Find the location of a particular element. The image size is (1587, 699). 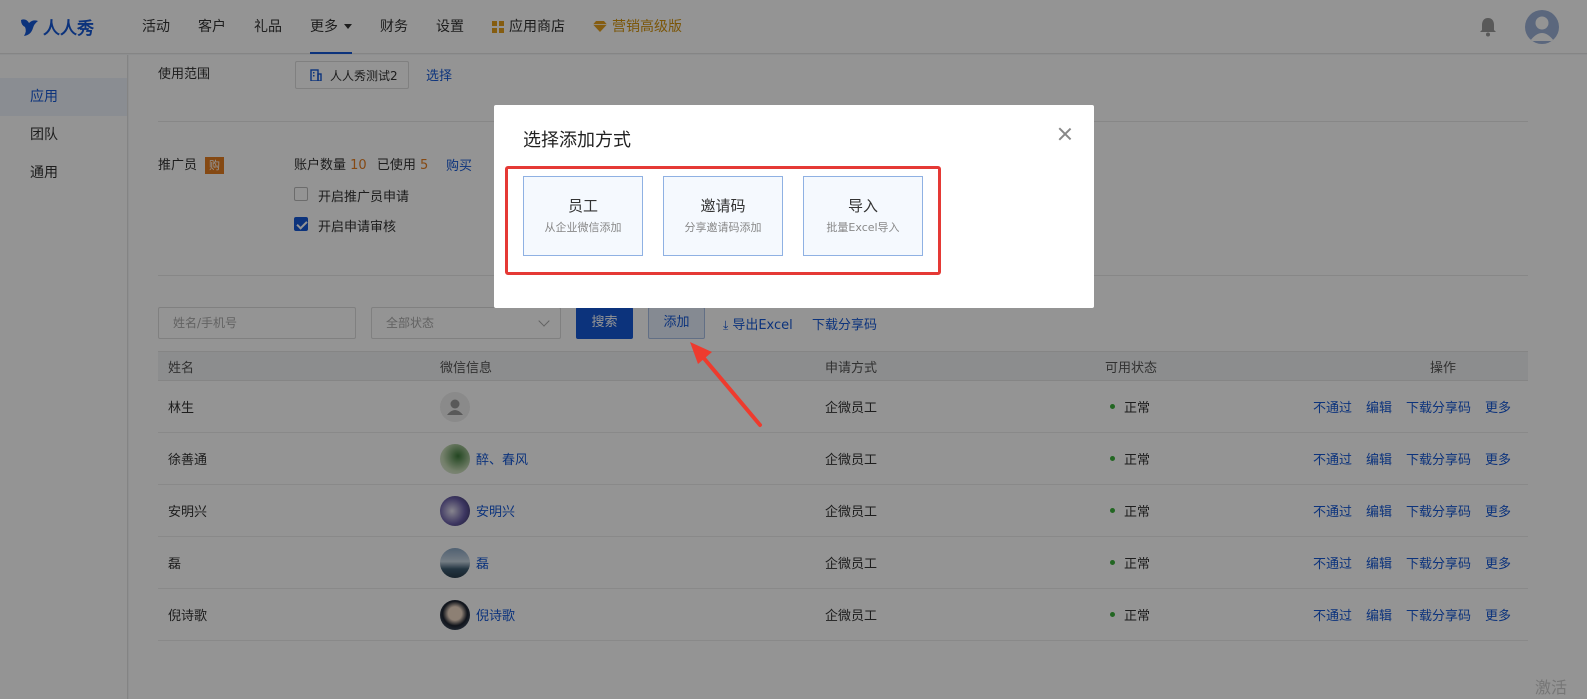

dialog-title: 选择添加方式 is located at coordinates (577, 140).